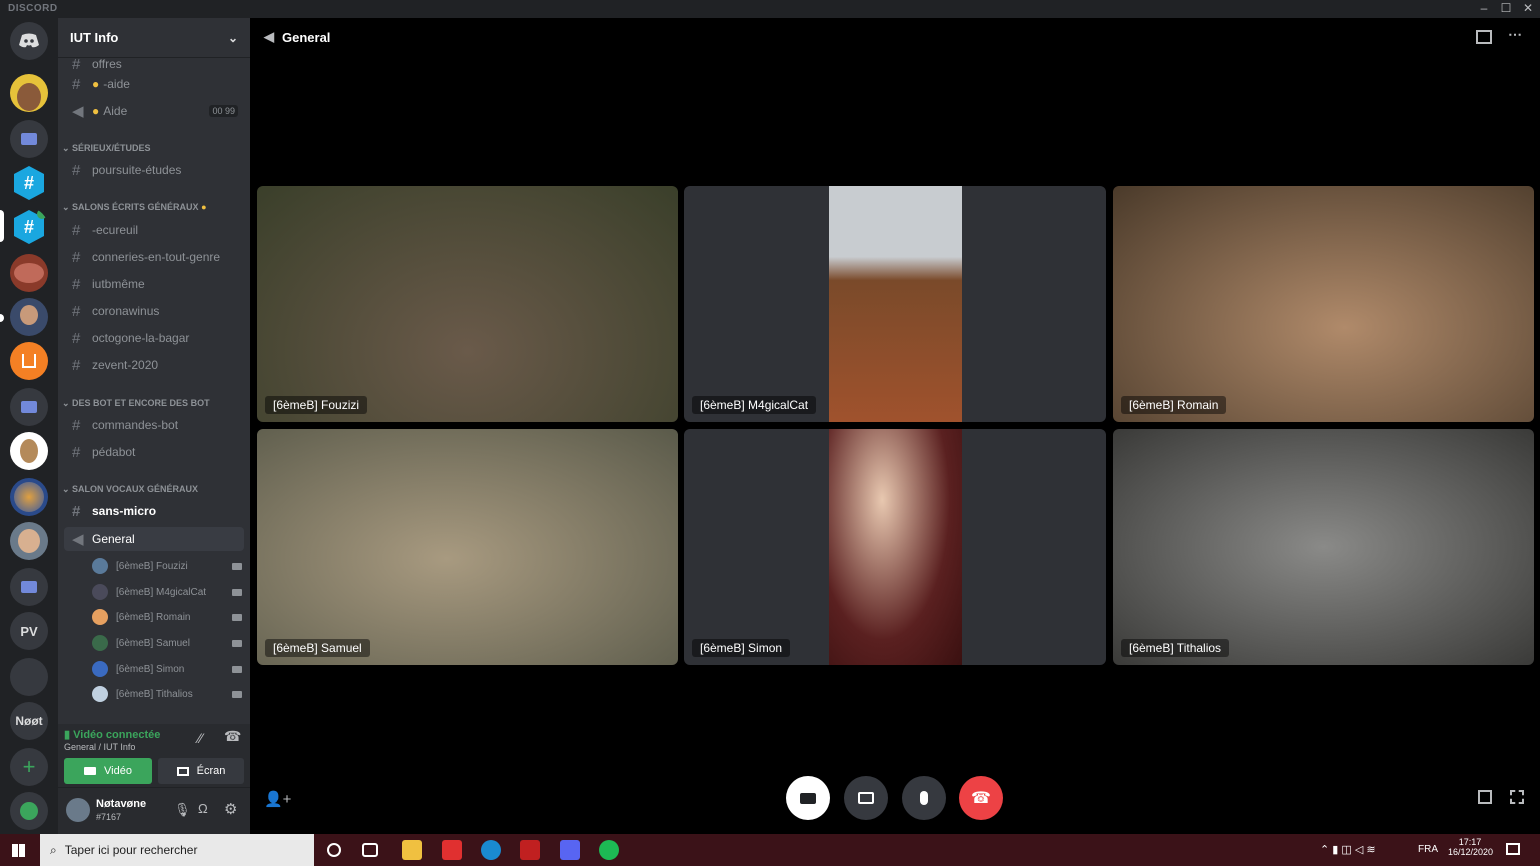 This screenshot has width=1540, height=866. Describe the element at coordinates (29, 677) in the screenshot. I see `server-blank` at that location.